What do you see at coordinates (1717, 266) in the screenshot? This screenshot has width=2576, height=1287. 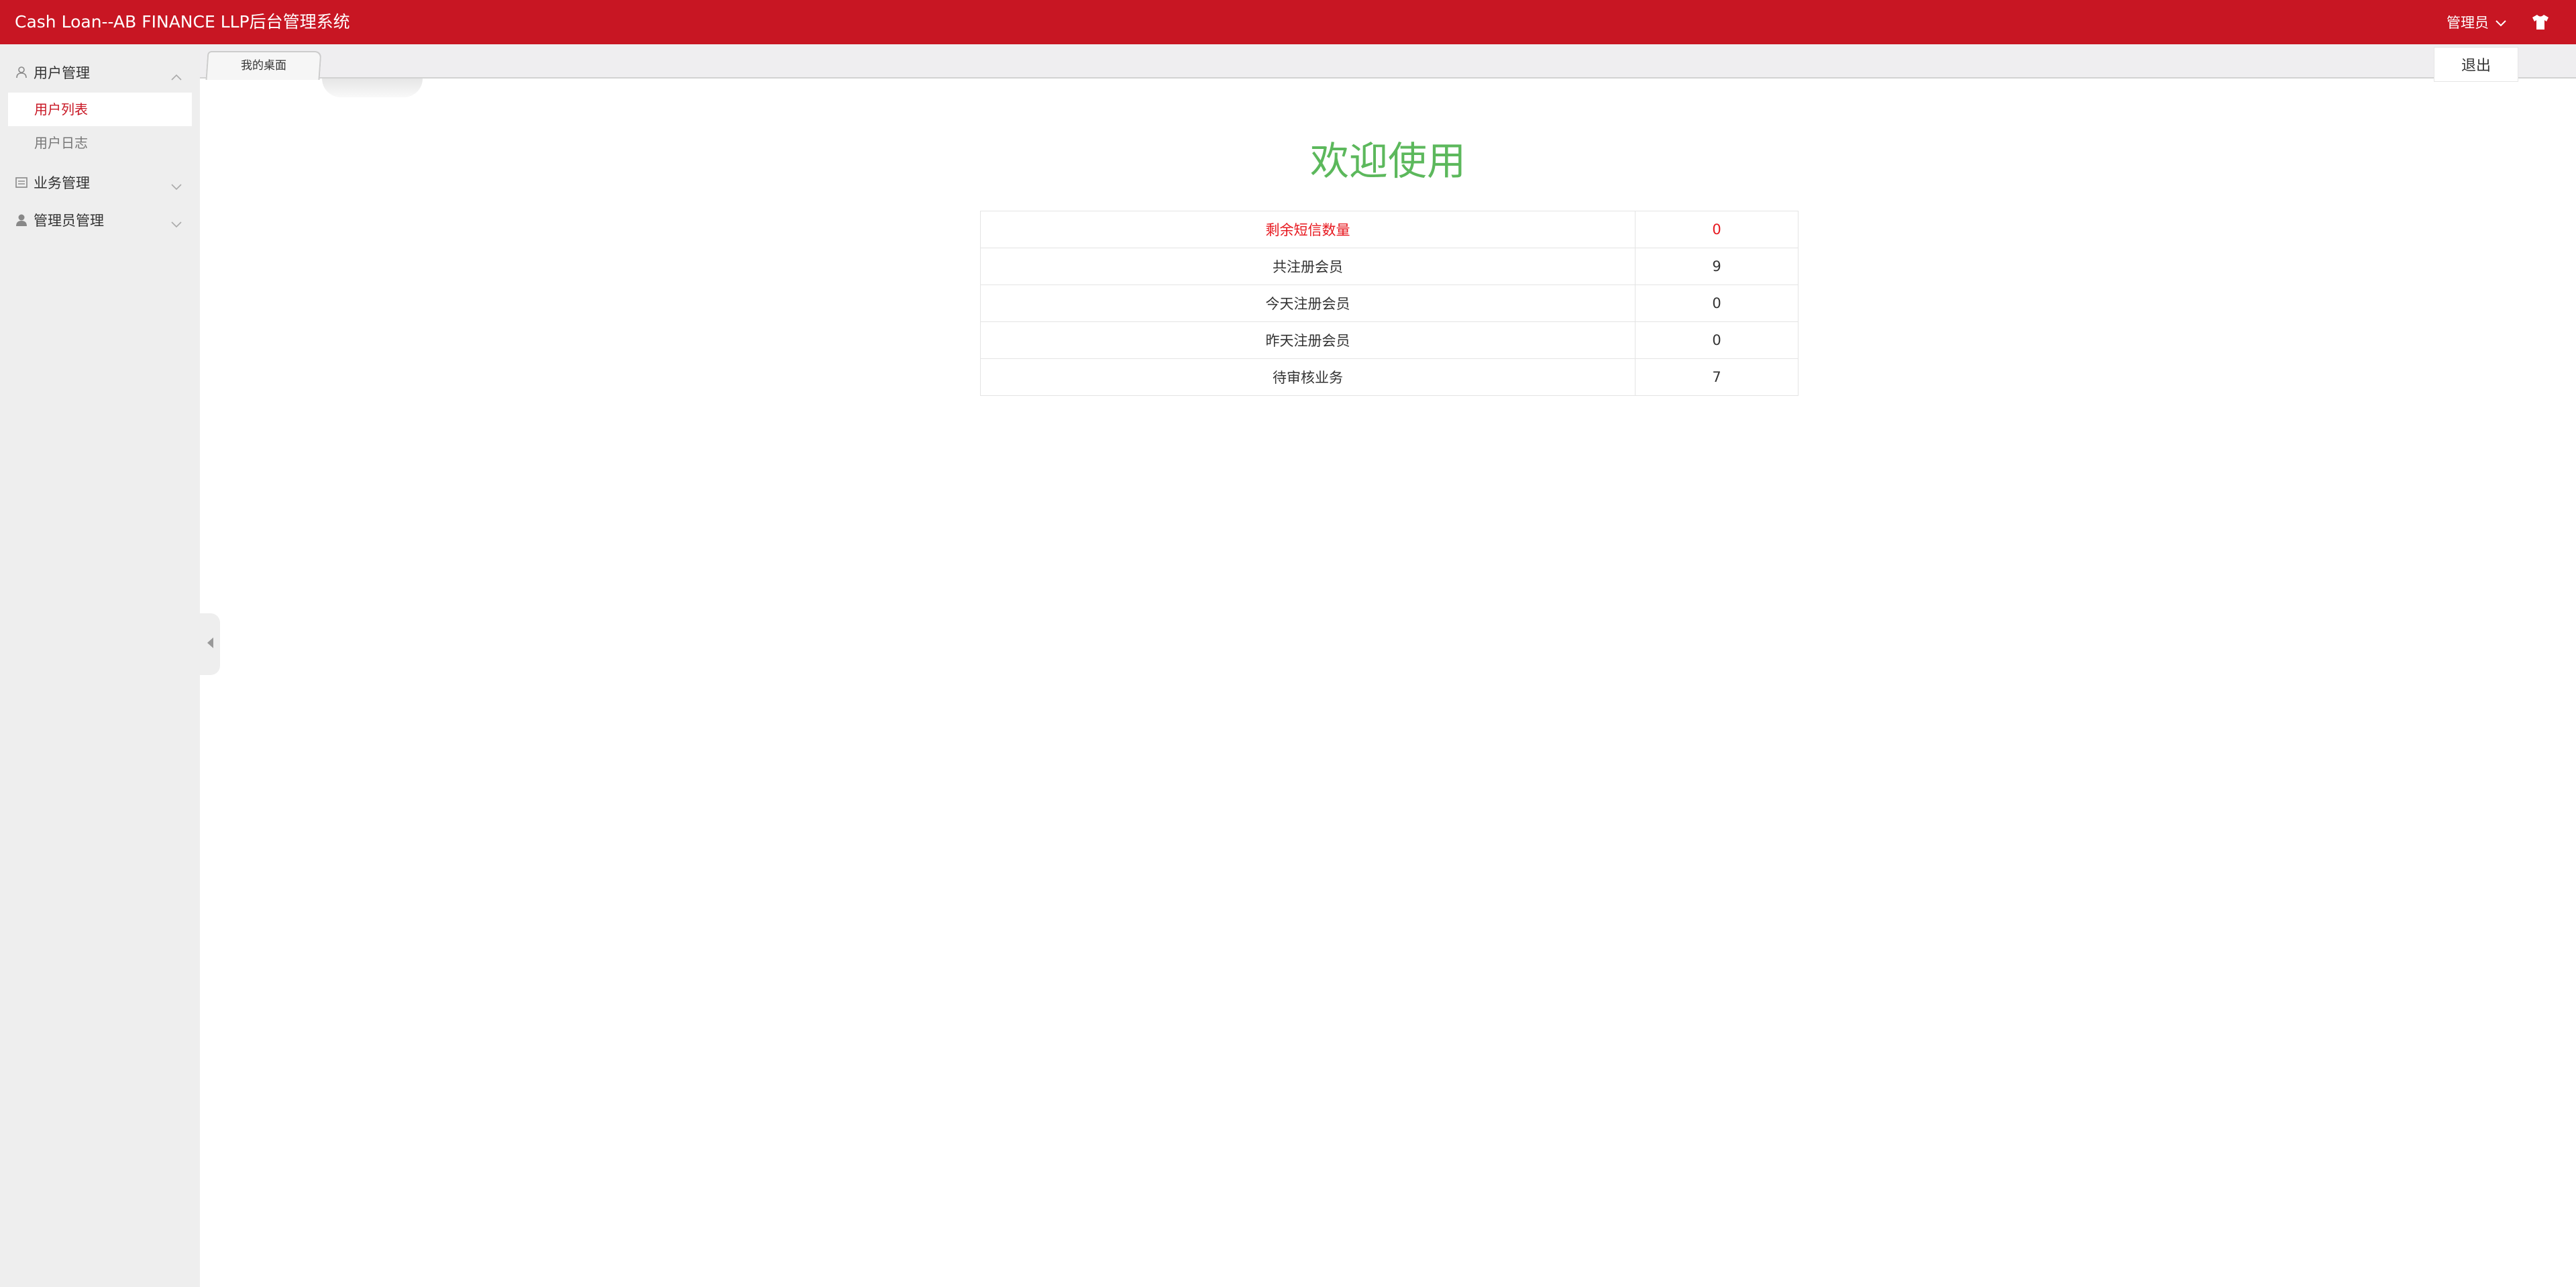 I see `stat-value: 9` at bounding box center [1717, 266].